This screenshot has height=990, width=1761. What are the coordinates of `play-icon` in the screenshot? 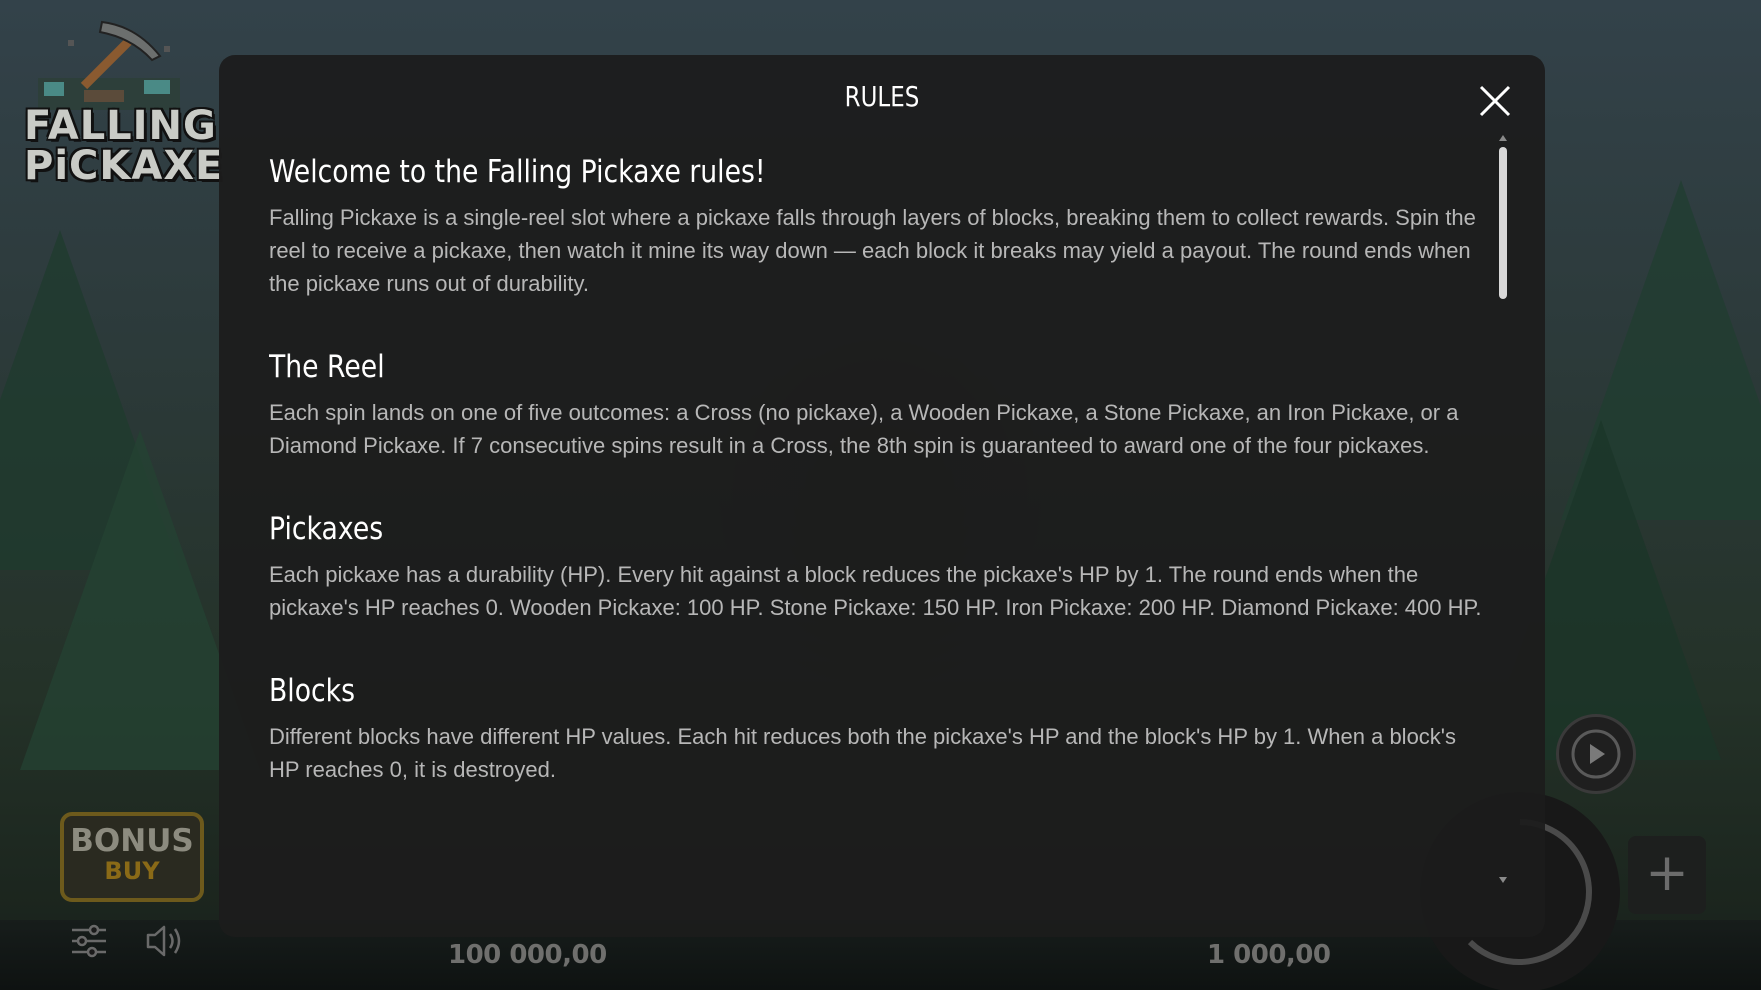 It's located at (1596, 754).